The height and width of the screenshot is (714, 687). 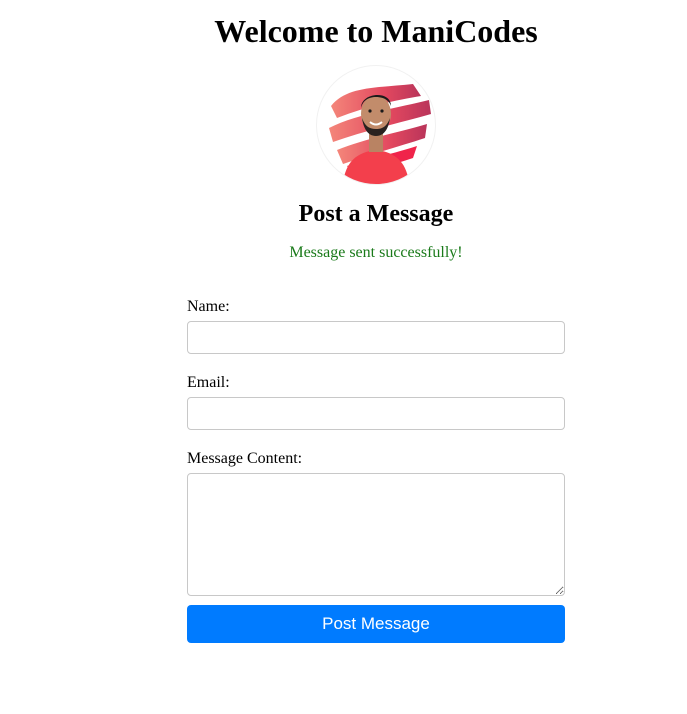 What do you see at coordinates (376, 31) in the screenshot?
I see `page-title: Welcome to ManiCodes` at bounding box center [376, 31].